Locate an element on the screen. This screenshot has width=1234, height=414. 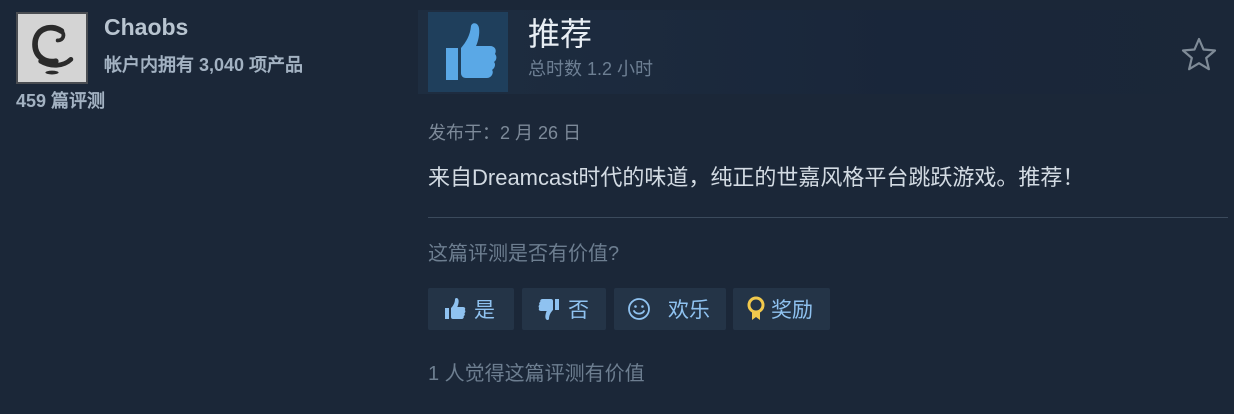
review-text: 来自Dreamcast时代的味道，纯正的世嘉风格平台跳跃游戏。推荐！ is located at coordinates (756, 177).